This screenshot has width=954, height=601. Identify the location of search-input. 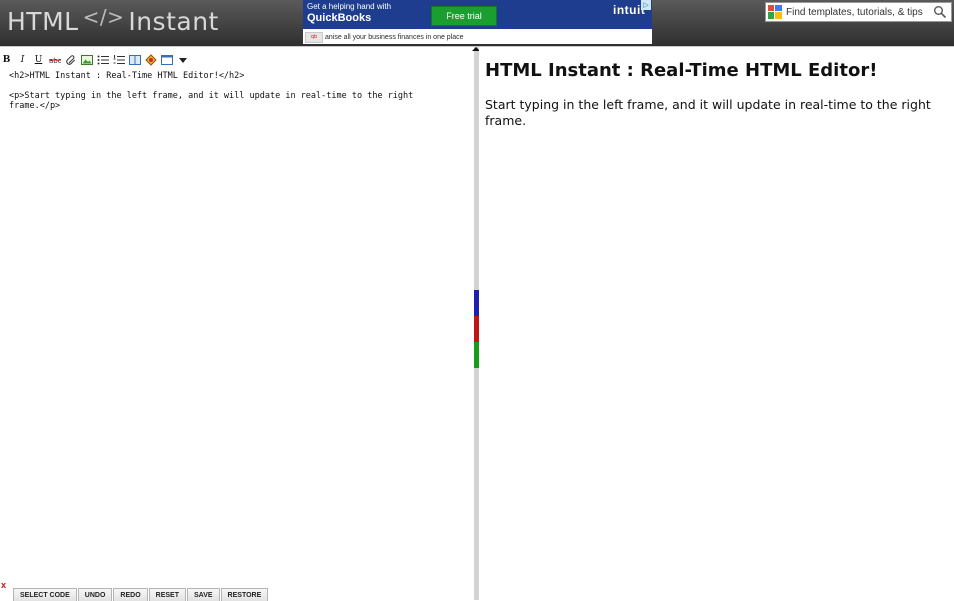
(858, 12).